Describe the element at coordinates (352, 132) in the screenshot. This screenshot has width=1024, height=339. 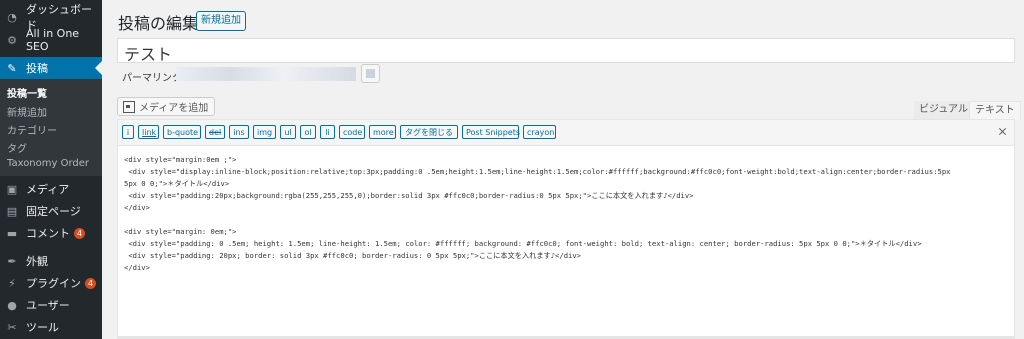
I see `qt-code-button: code` at that location.